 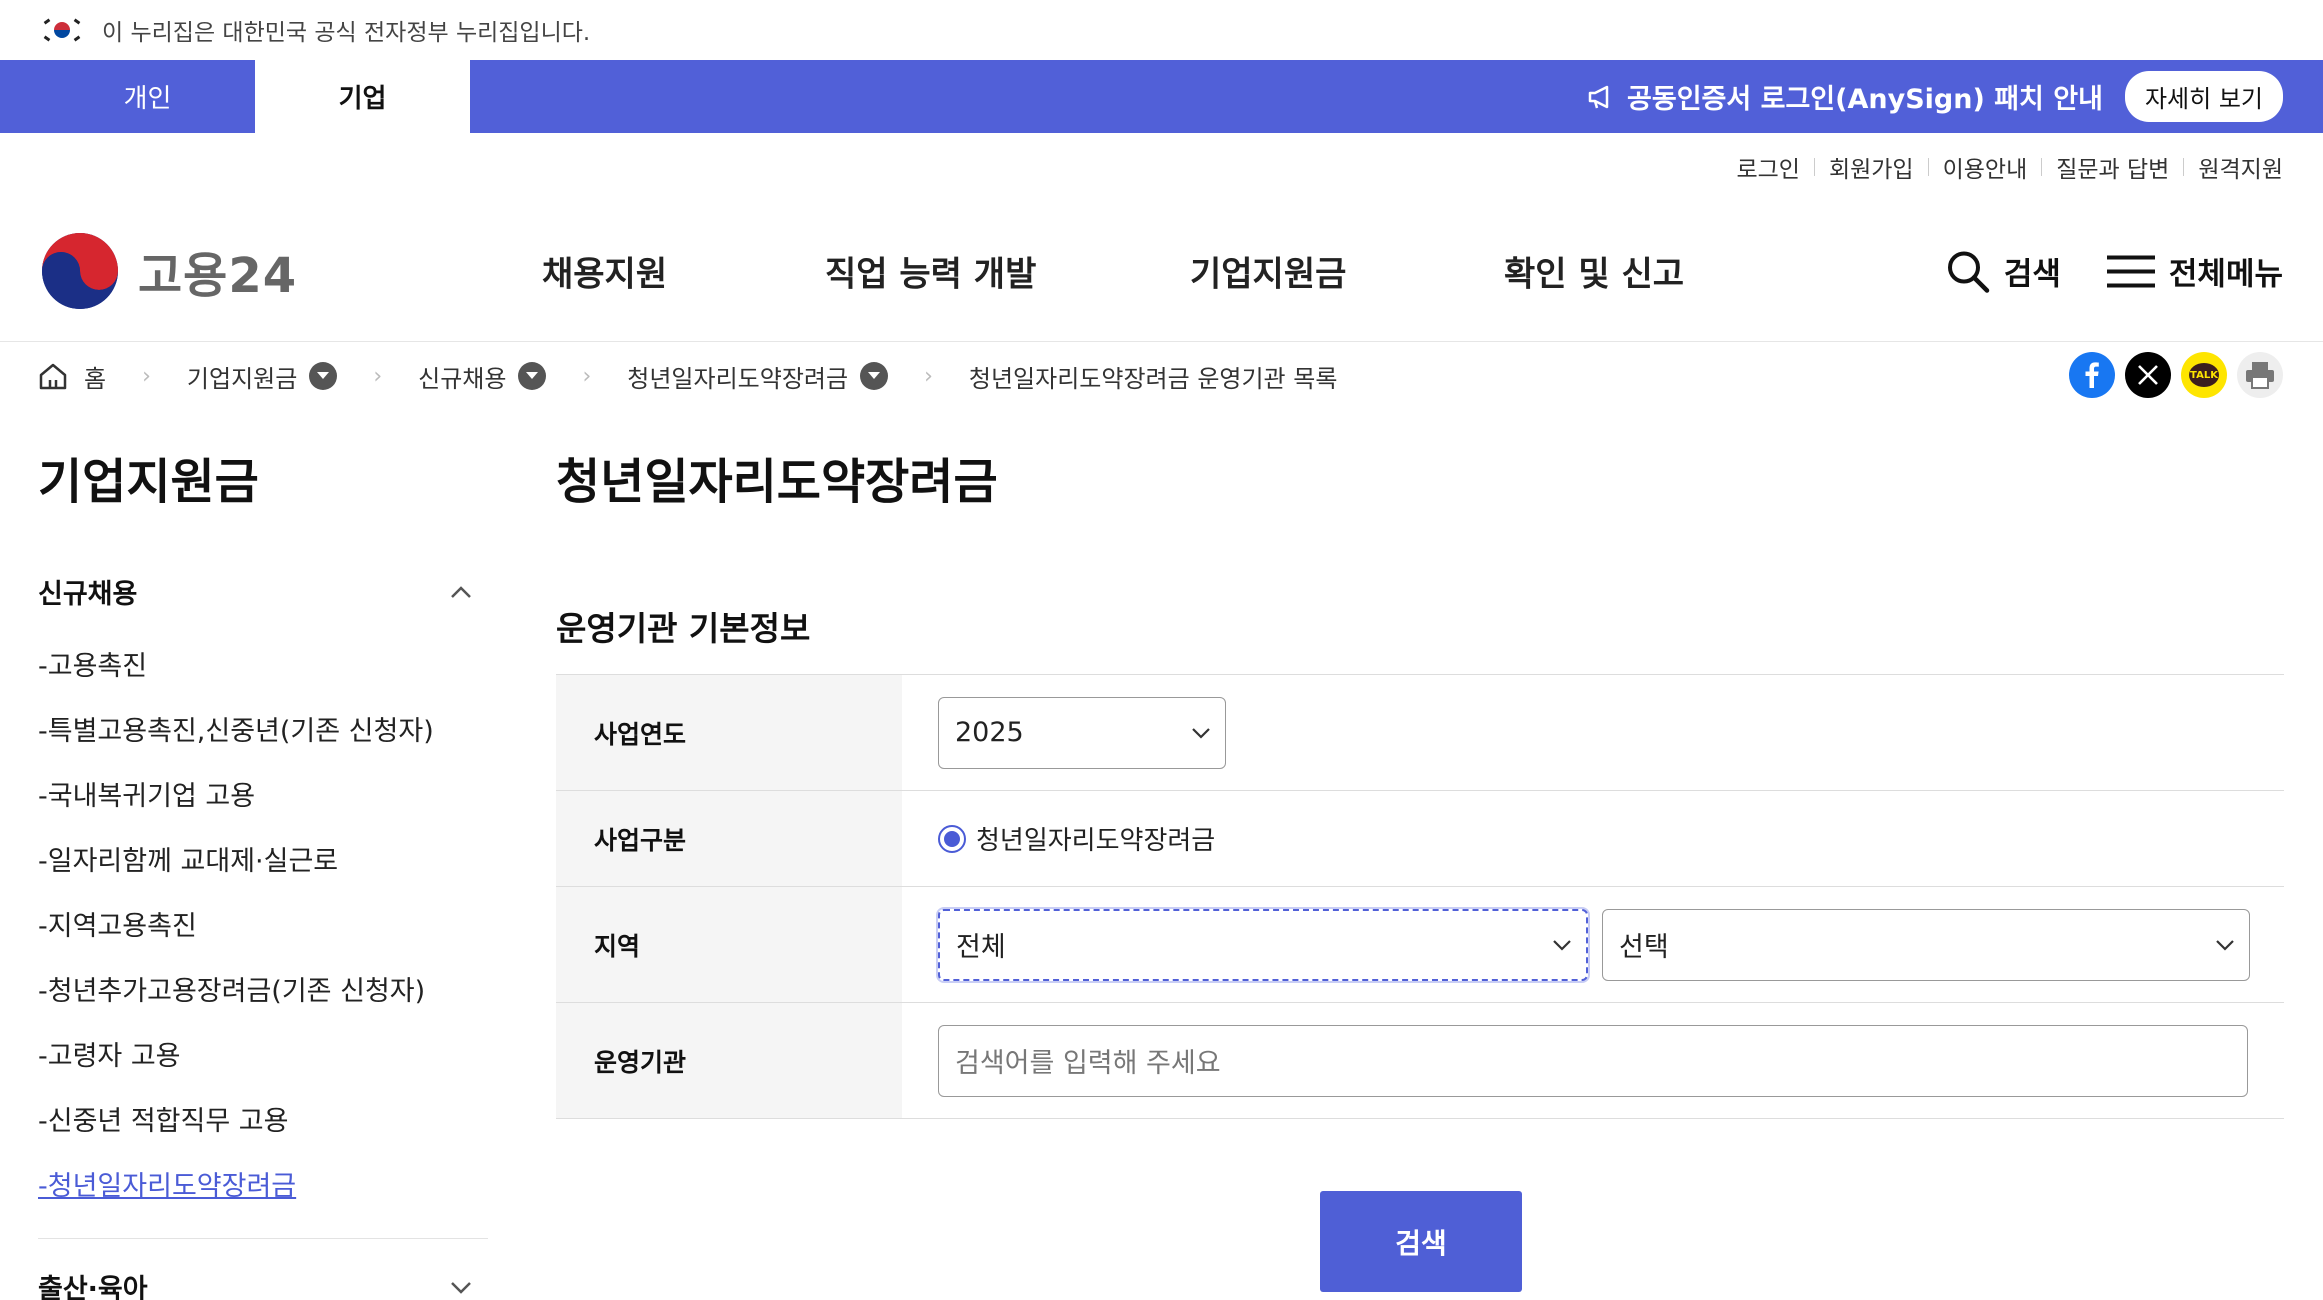 I want to click on main-header: 고용24 채용지원 직업 능력 개발 기업지원금 확인 및 신고 검색 전체메뉴, so click(x=1161, y=271).